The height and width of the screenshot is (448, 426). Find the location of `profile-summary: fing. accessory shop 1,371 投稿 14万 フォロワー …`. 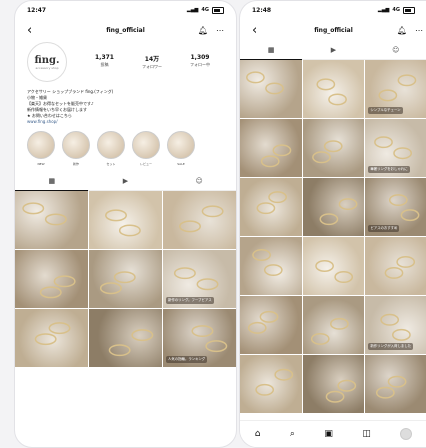

profile-summary: fing. accessory shop 1,371 投稿 14万 フォロワー … is located at coordinates (125, 62).